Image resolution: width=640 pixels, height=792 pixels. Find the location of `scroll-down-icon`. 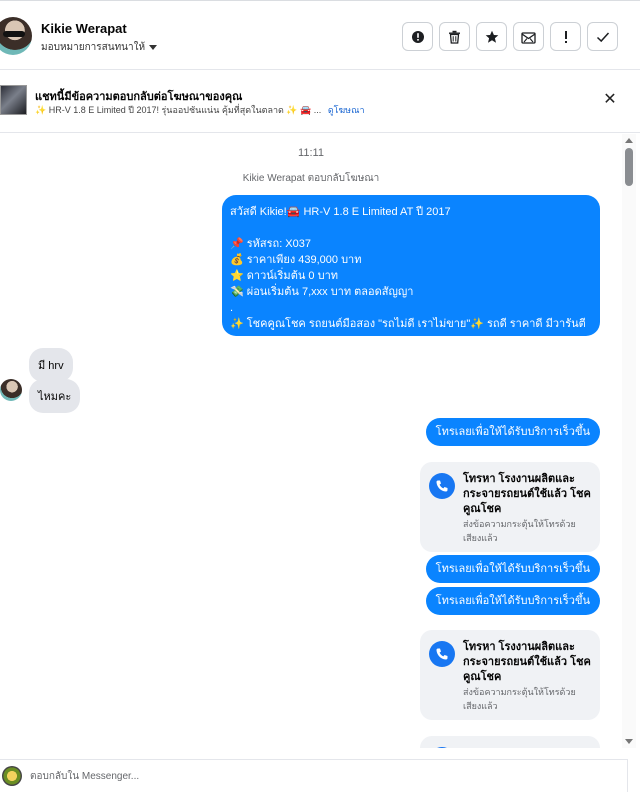

scroll-down-icon is located at coordinates (629, 741).